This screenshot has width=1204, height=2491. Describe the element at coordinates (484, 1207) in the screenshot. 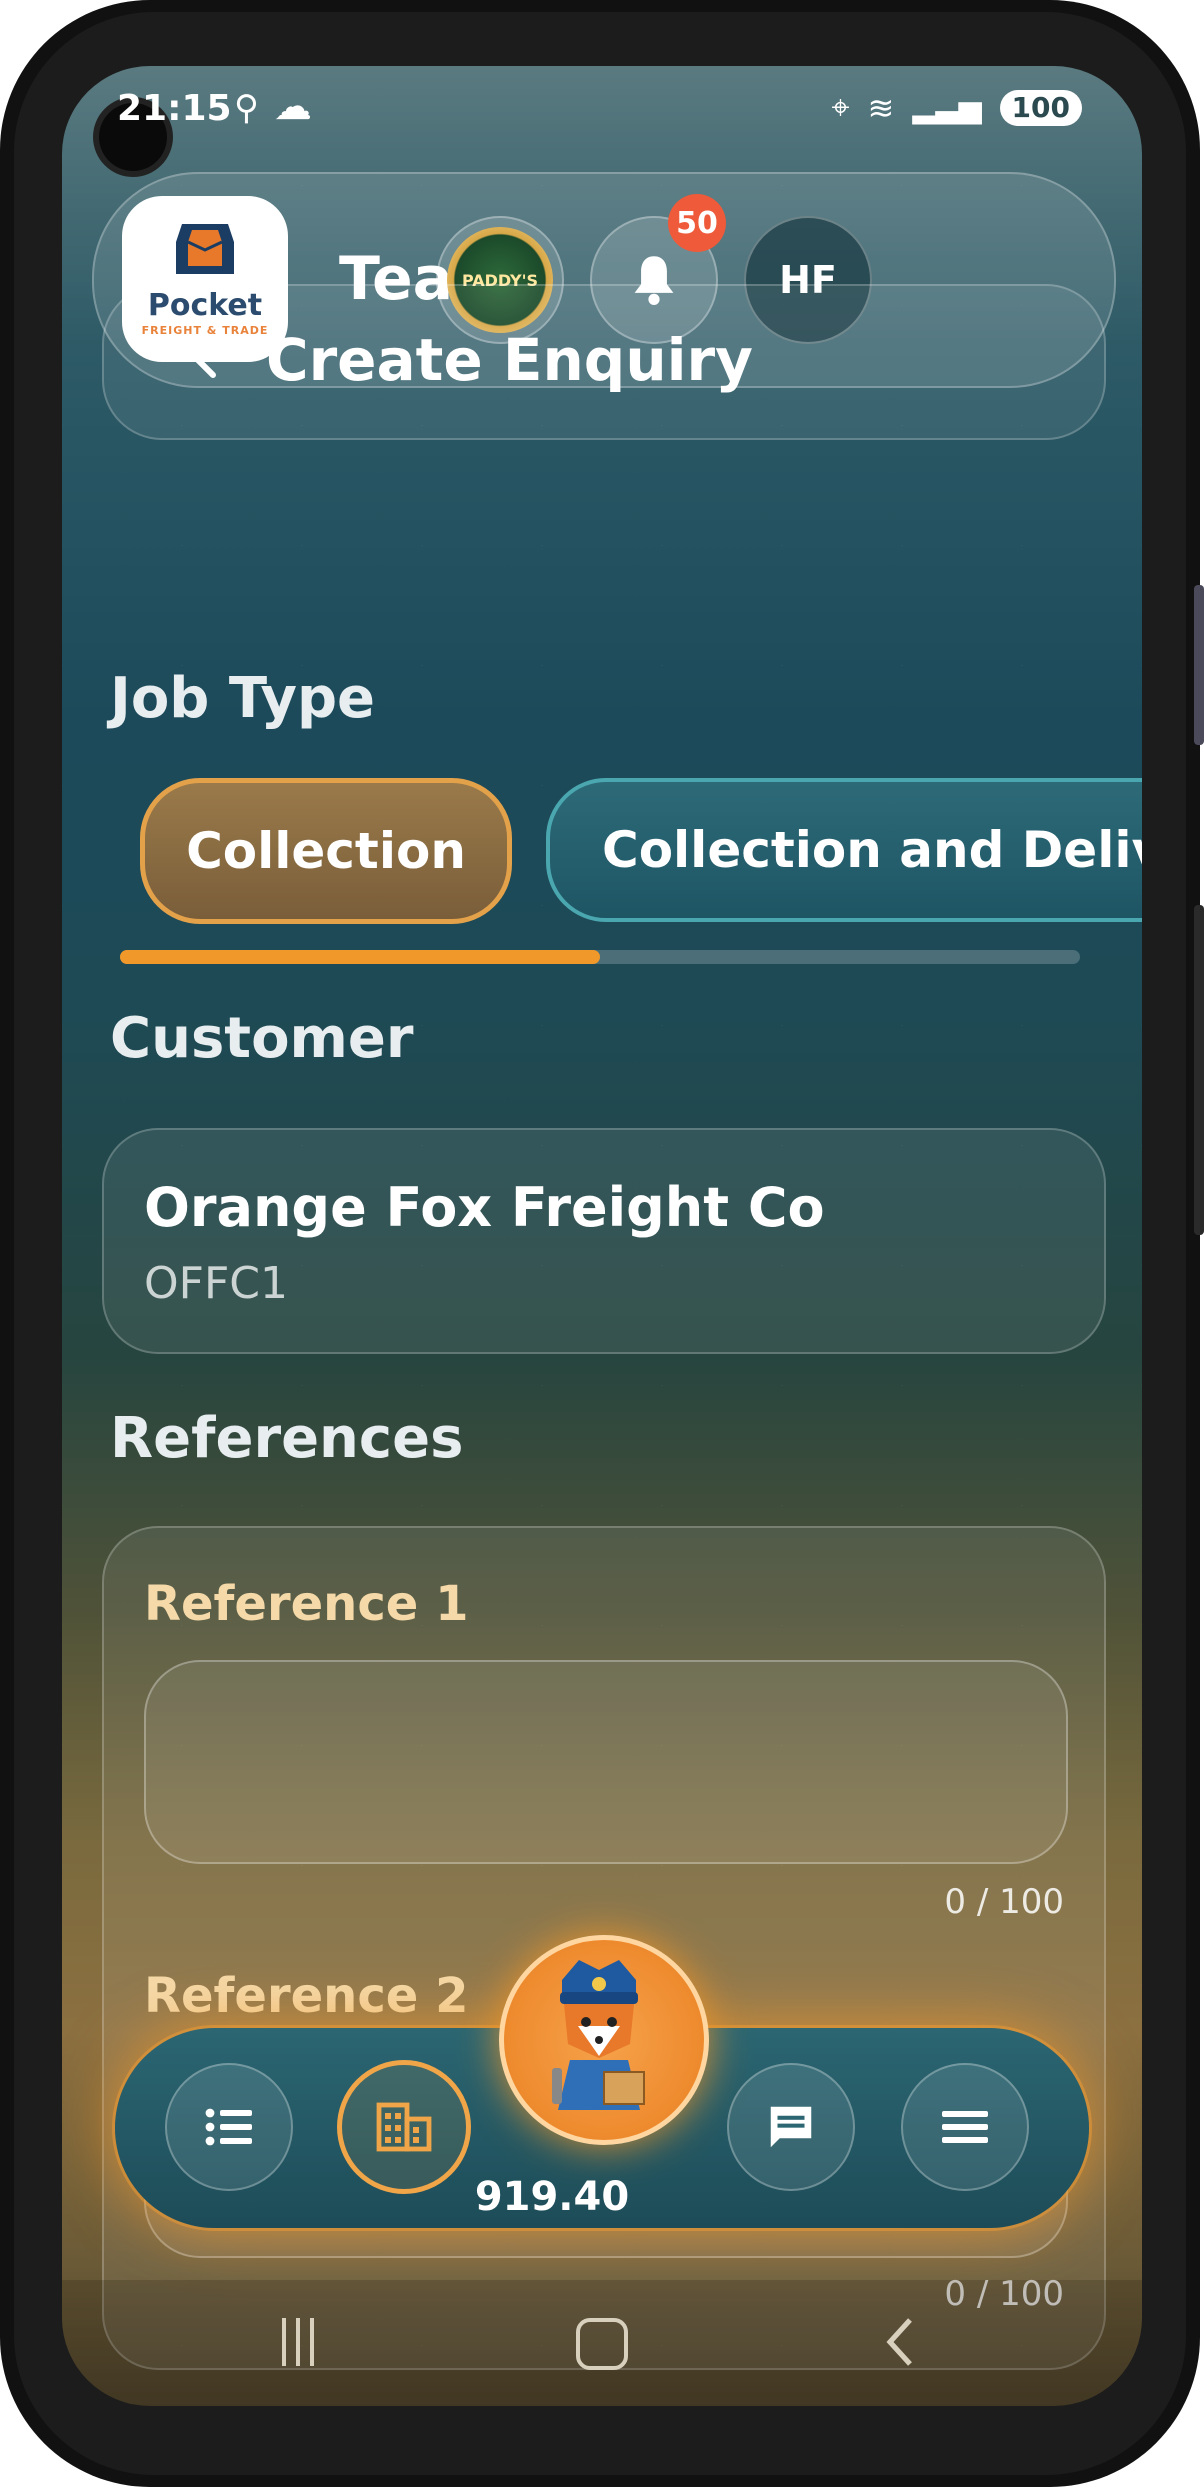

I see `customer-name: Orange Fox Freight Co` at that location.